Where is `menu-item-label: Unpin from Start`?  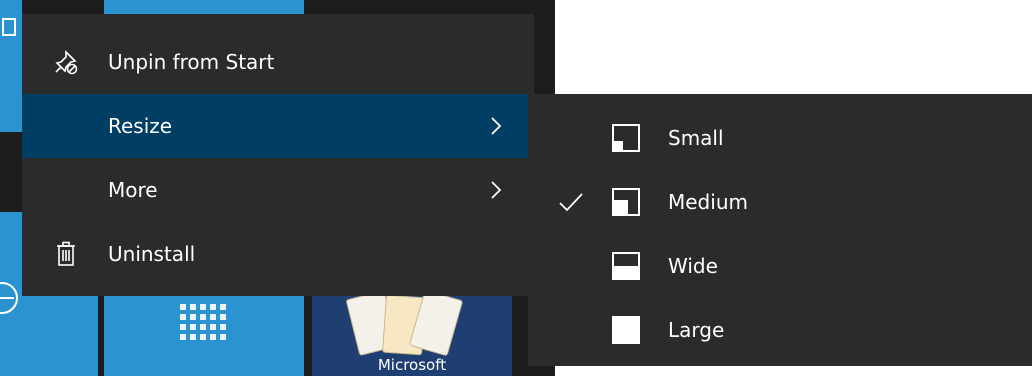
menu-item-label: Unpin from Start is located at coordinates (191, 62).